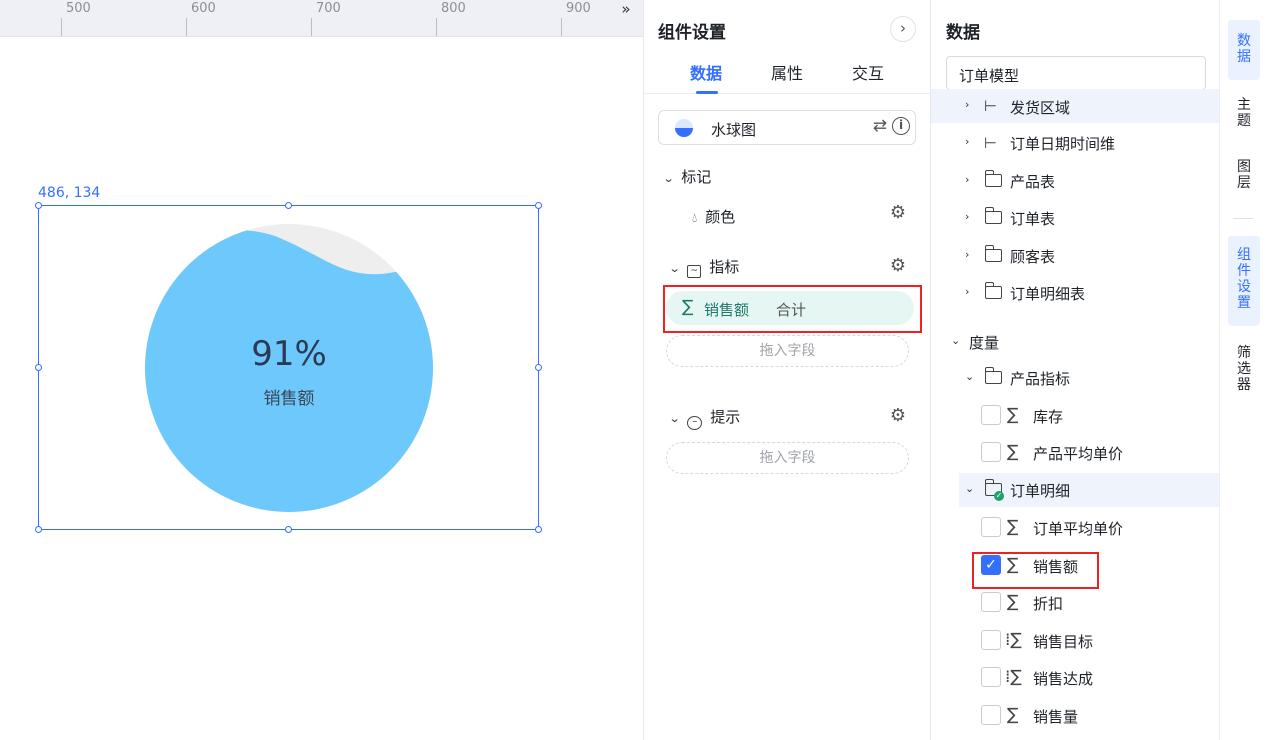 This screenshot has height=740, width=1266. What do you see at coordinates (999, 496) in the screenshot?
I see `check-badge-icon: ✓` at bounding box center [999, 496].